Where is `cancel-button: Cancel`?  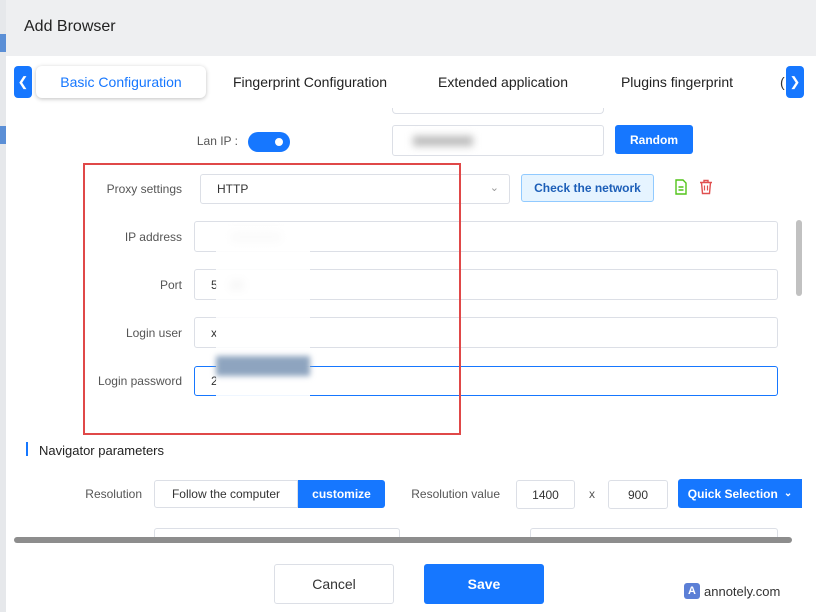 cancel-button: Cancel is located at coordinates (334, 584).